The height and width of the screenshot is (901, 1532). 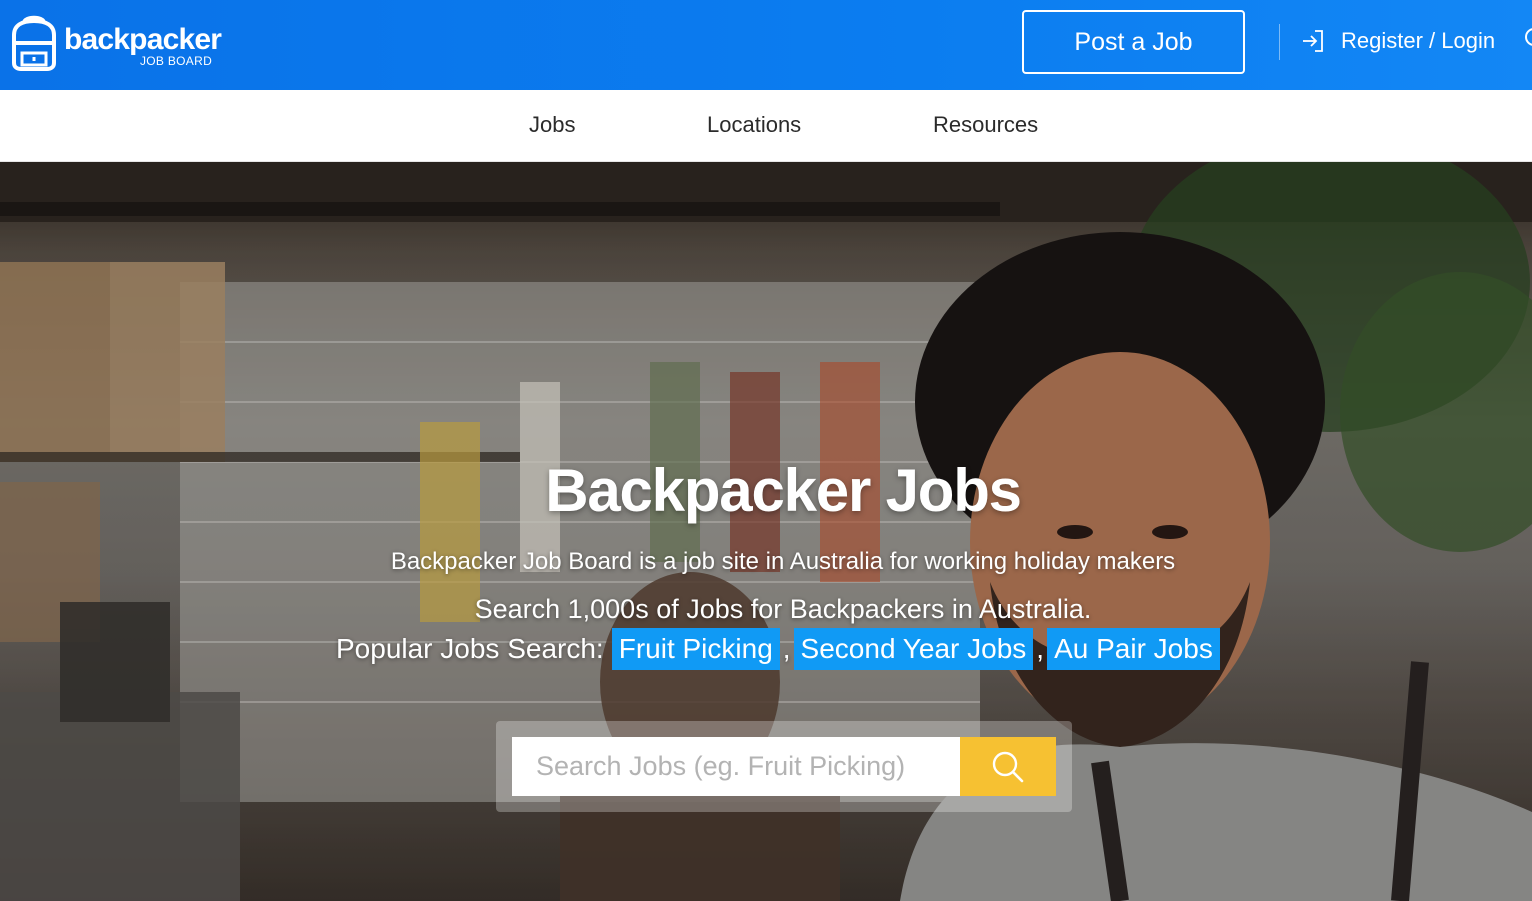 I want to click on register-login-label: Register / Login, so click(x=1418, y=40).